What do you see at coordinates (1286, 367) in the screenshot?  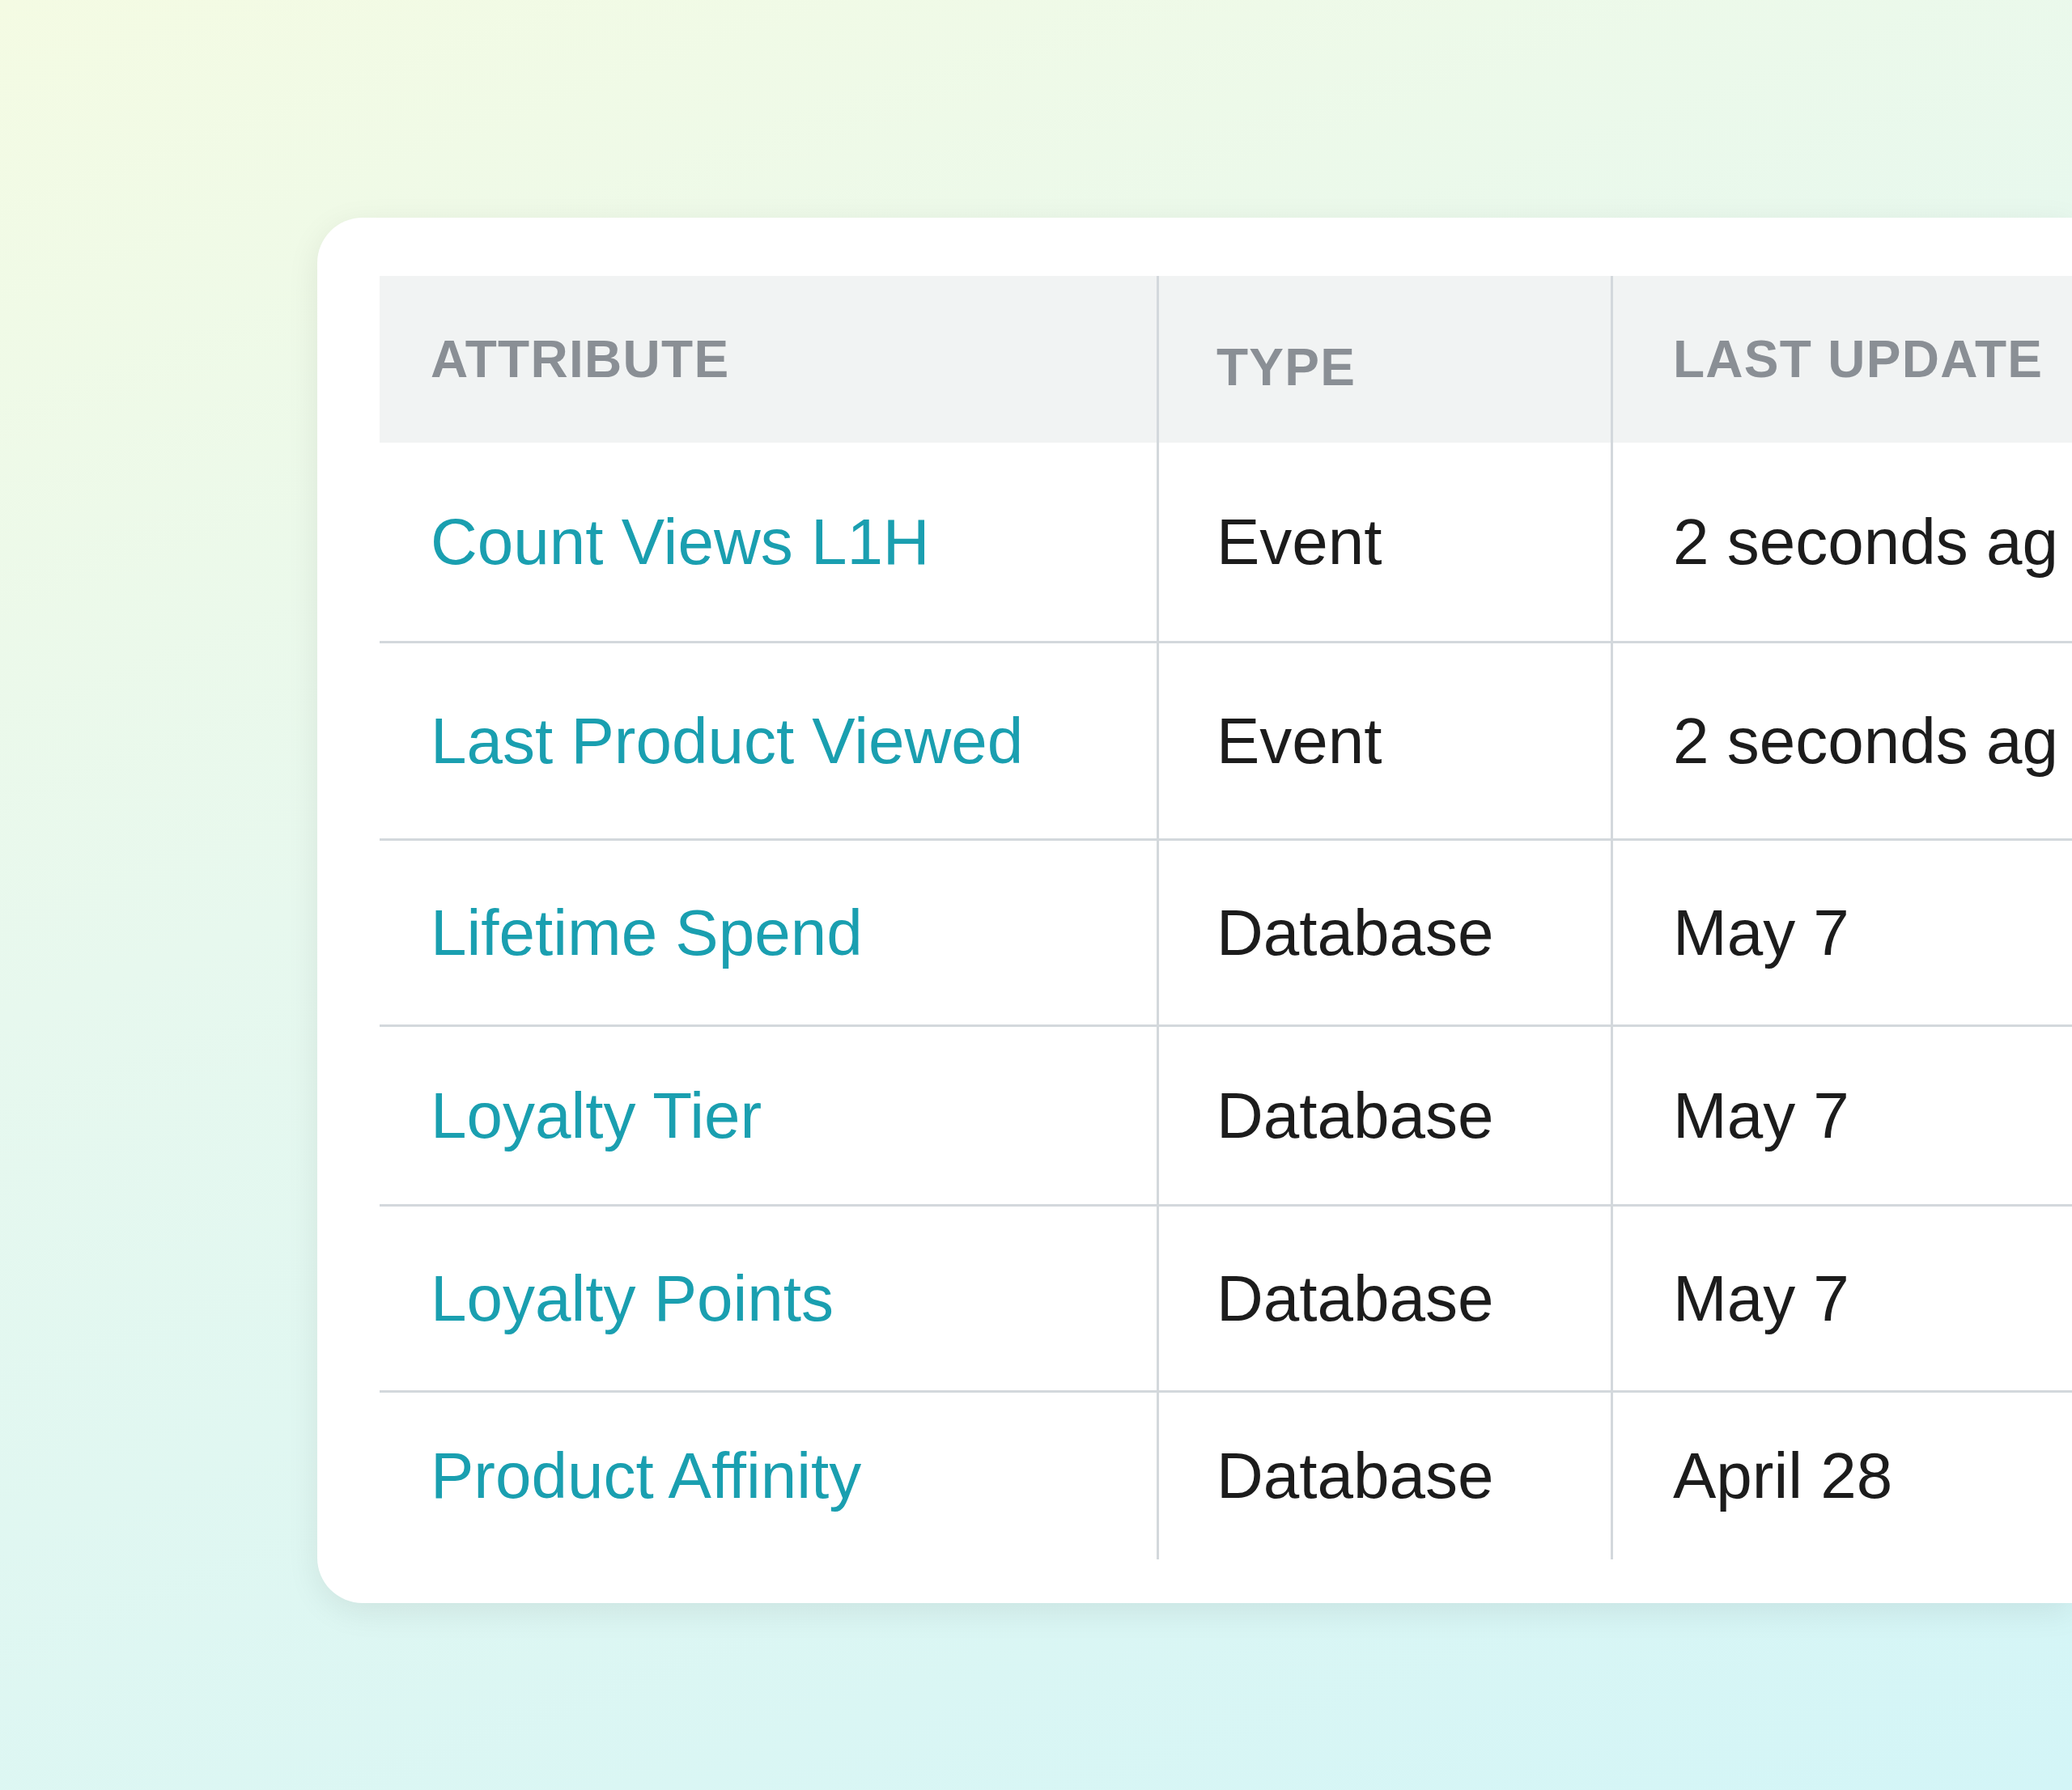 I see `column-header: TYPE` at bounding box center [1286, 367].